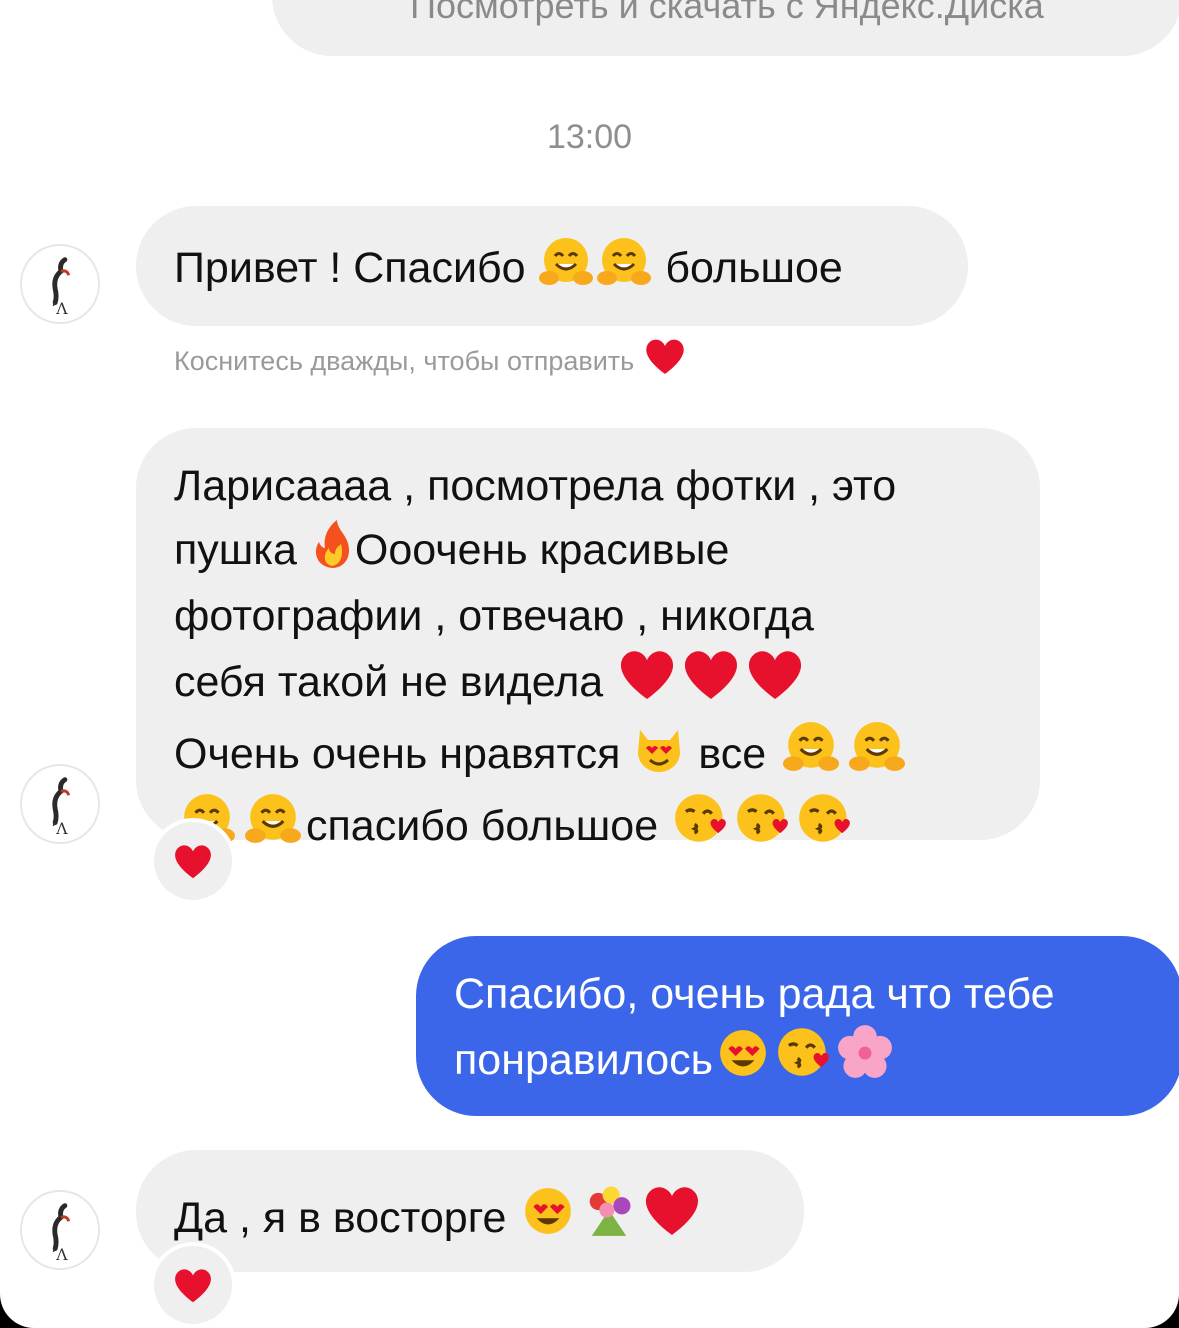 Image resolution: width=1179 pixels, height=1328 pixels. What do you see at coordinates (865, 1060) in the screenshot?
I see `cherry-blossom-icon` at bounding box center [865, 1060].